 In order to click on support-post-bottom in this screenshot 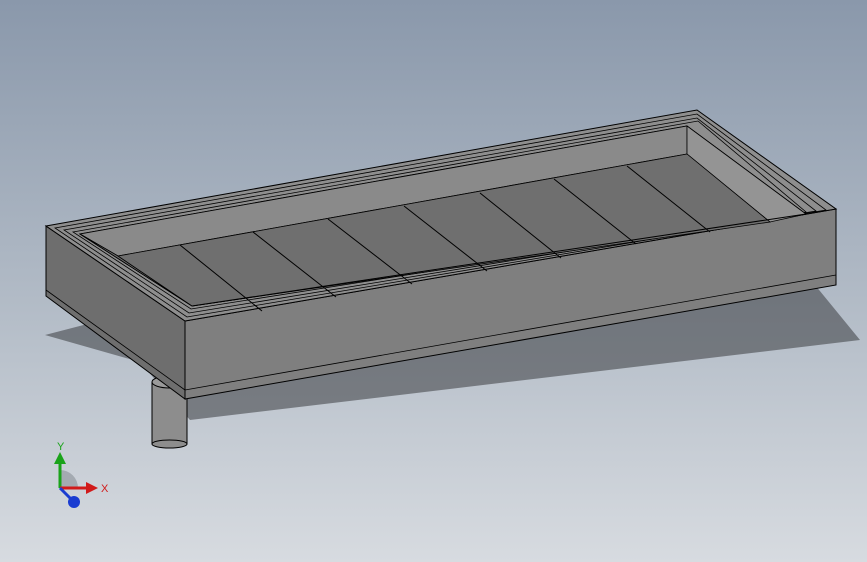, I will do `click(169, 444)`.